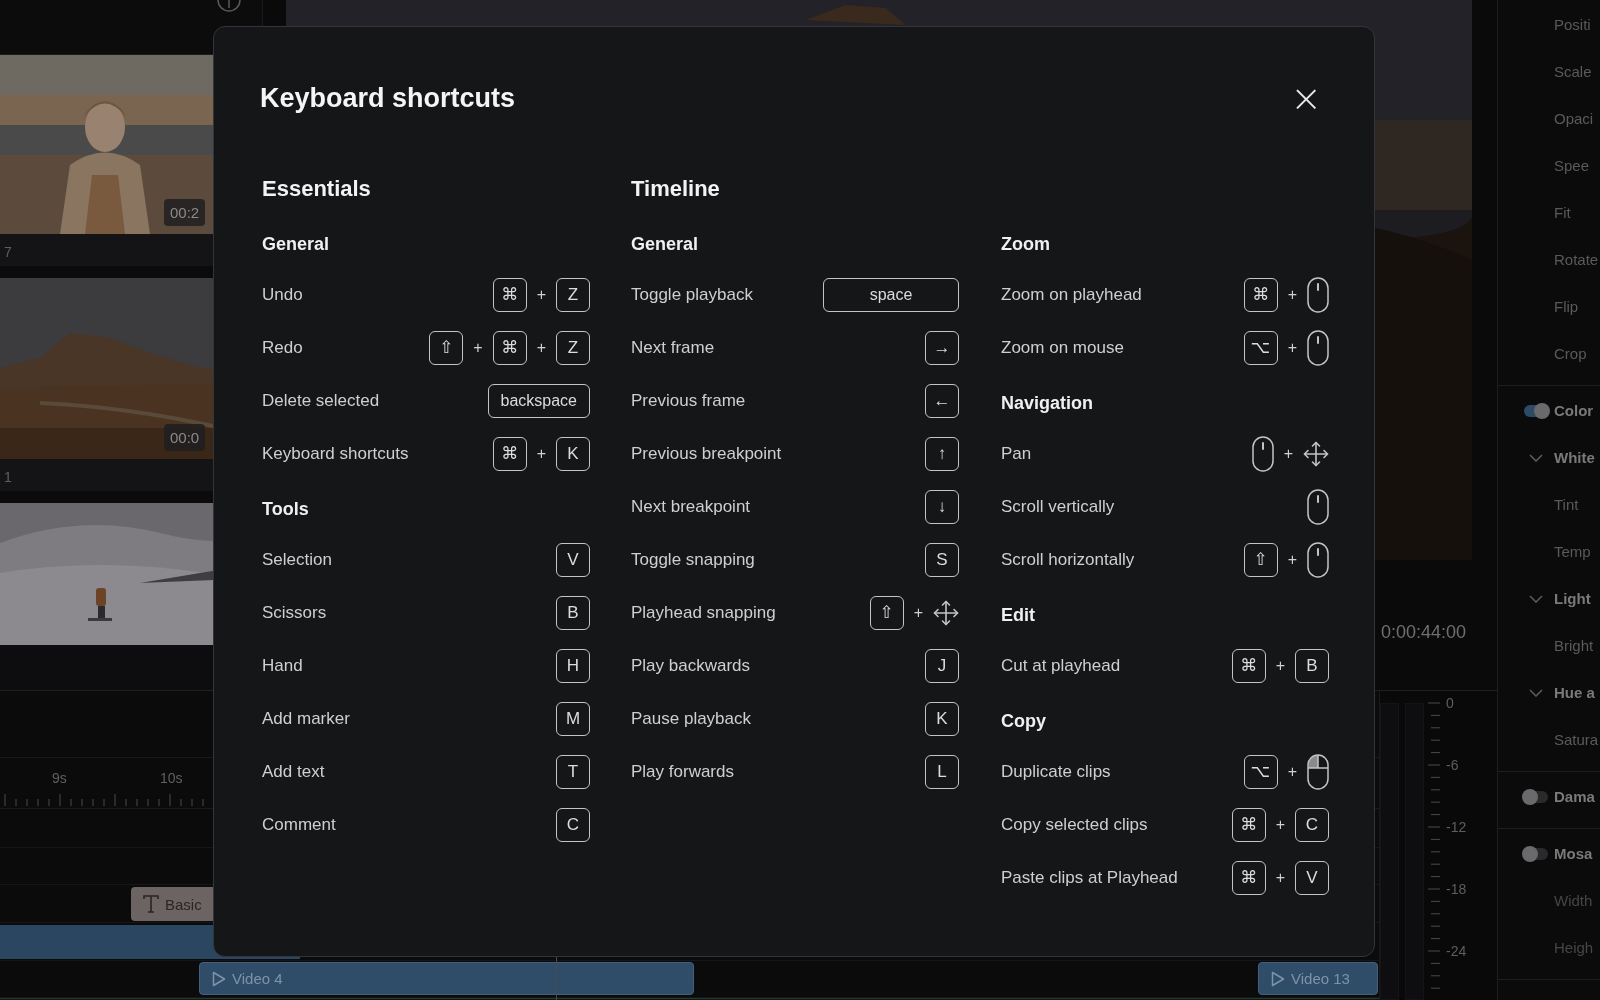 The width and height of the screenshot is (1600, 1000). What do you see at coordinates (942, 665) in the screenshot?
I see `key-cap: J` at bounding box center [942, 665].